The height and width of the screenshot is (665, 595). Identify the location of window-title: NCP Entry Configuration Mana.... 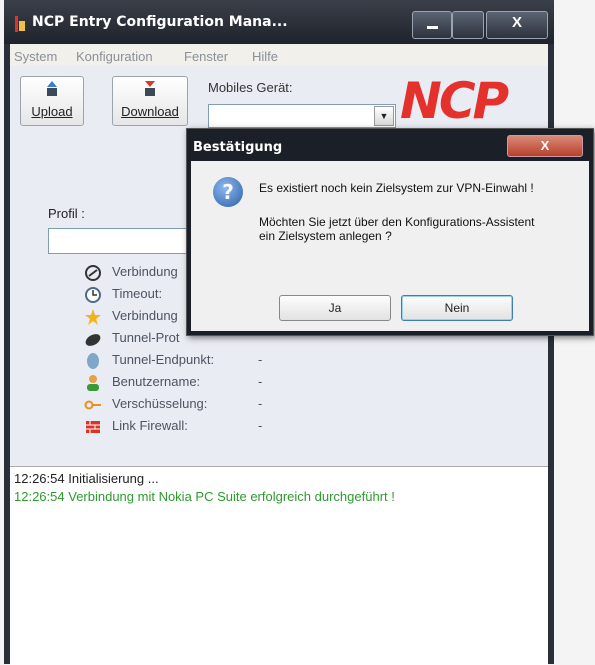
(160, 22).